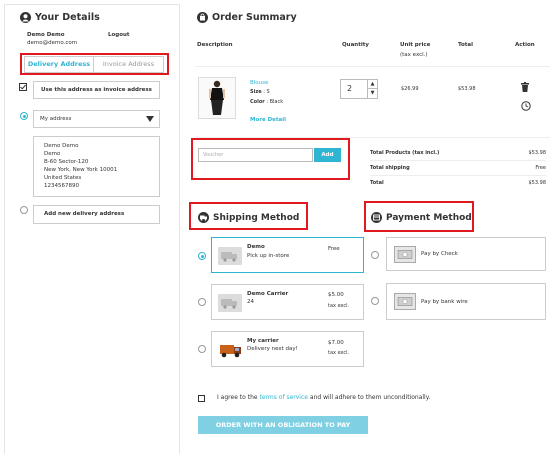 Image resolution: width=552 pixels, height=454 pixels. What do you see at coordinates (24, 210) in the screenshot?
I see `new-address-radio` at bounding box center [24, 210].